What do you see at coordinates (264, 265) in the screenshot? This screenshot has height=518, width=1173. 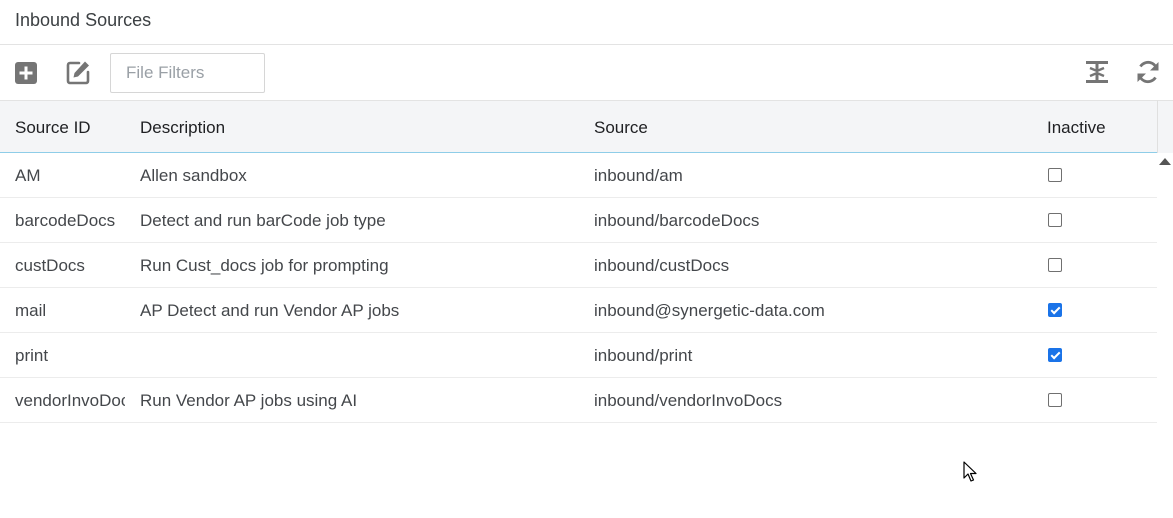 I see `description-cell: Run Cust_docs job for prompting` at bounding box center [264, 265].